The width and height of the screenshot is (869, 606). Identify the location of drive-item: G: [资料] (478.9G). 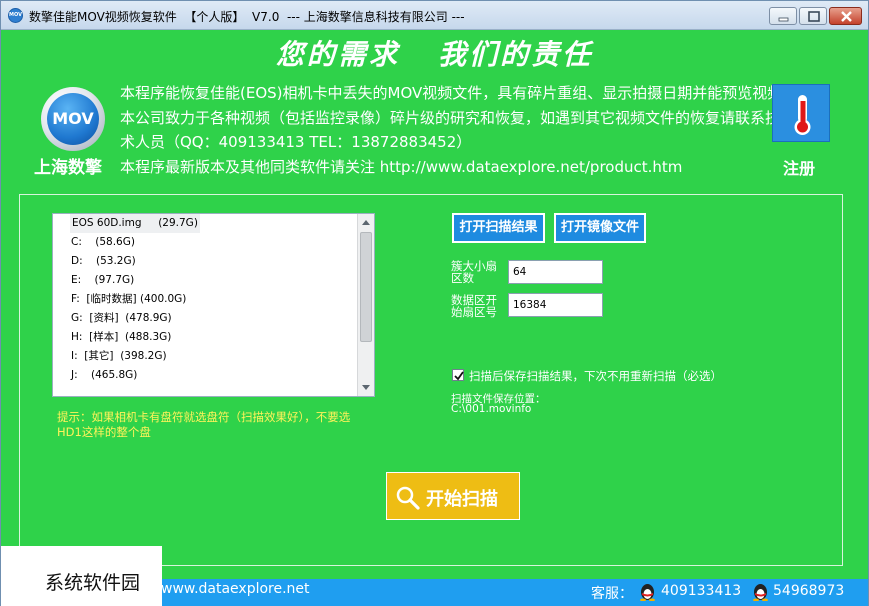
(121, 318).